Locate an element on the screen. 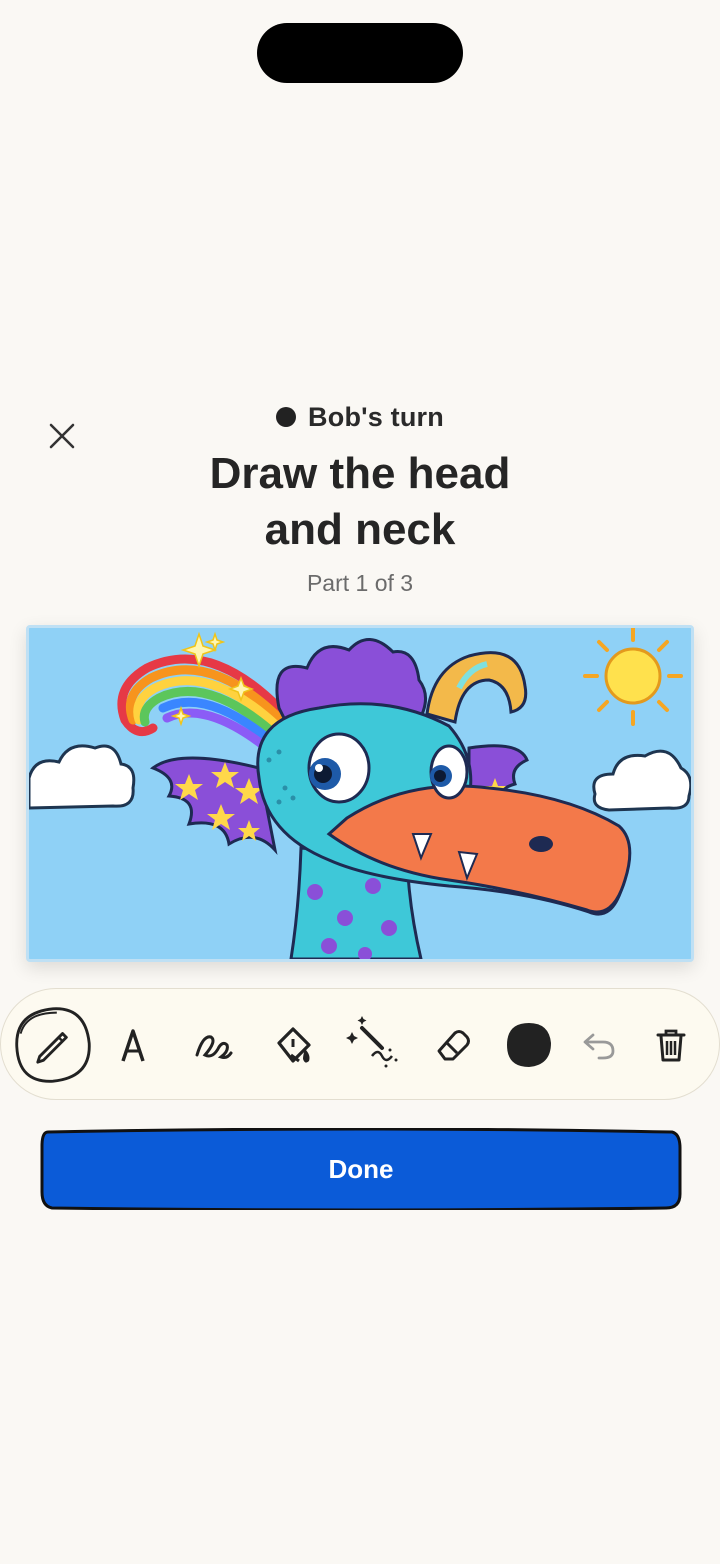  pen-nib-icon is located at coordinates (133, 1045).